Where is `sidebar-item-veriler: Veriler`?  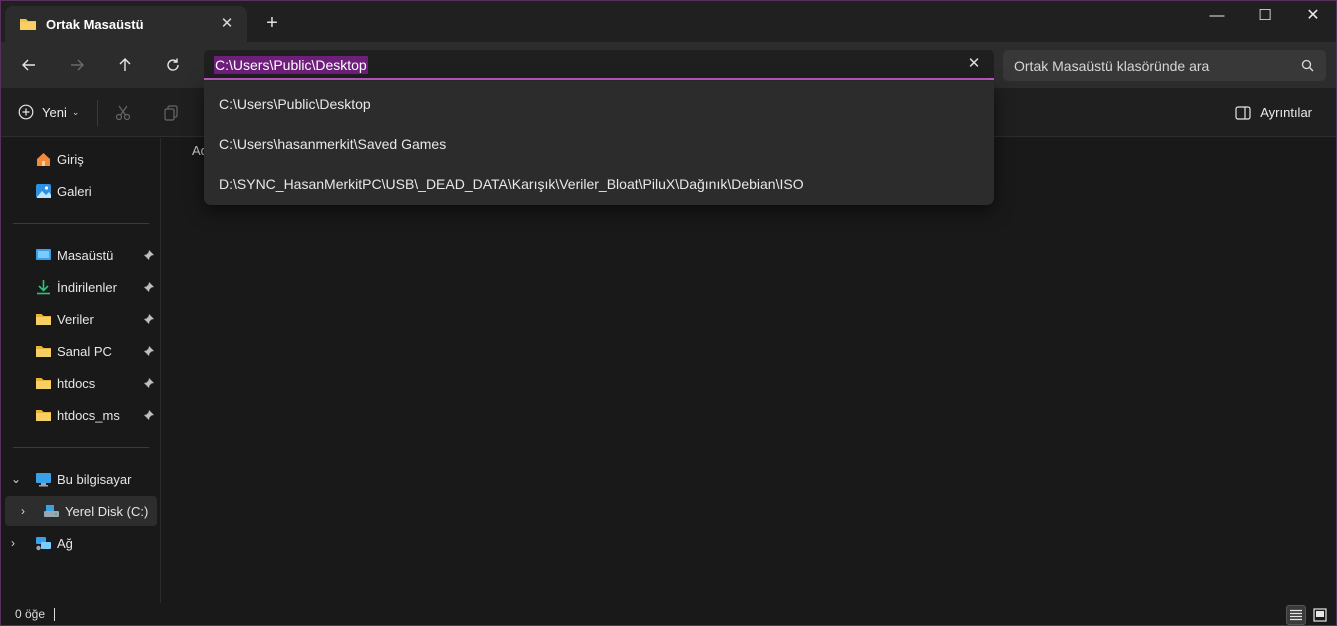 sidebar-item-veriler: Veriler is located at coordinates (81, 319).